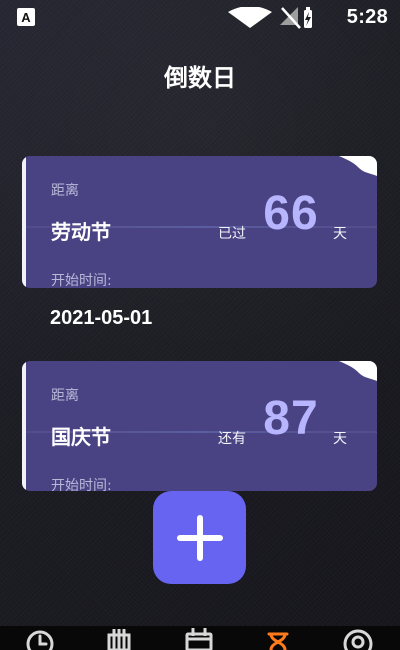 This screenshot has width=400, height=650. I want to click on status-icons, so click(270, 18).